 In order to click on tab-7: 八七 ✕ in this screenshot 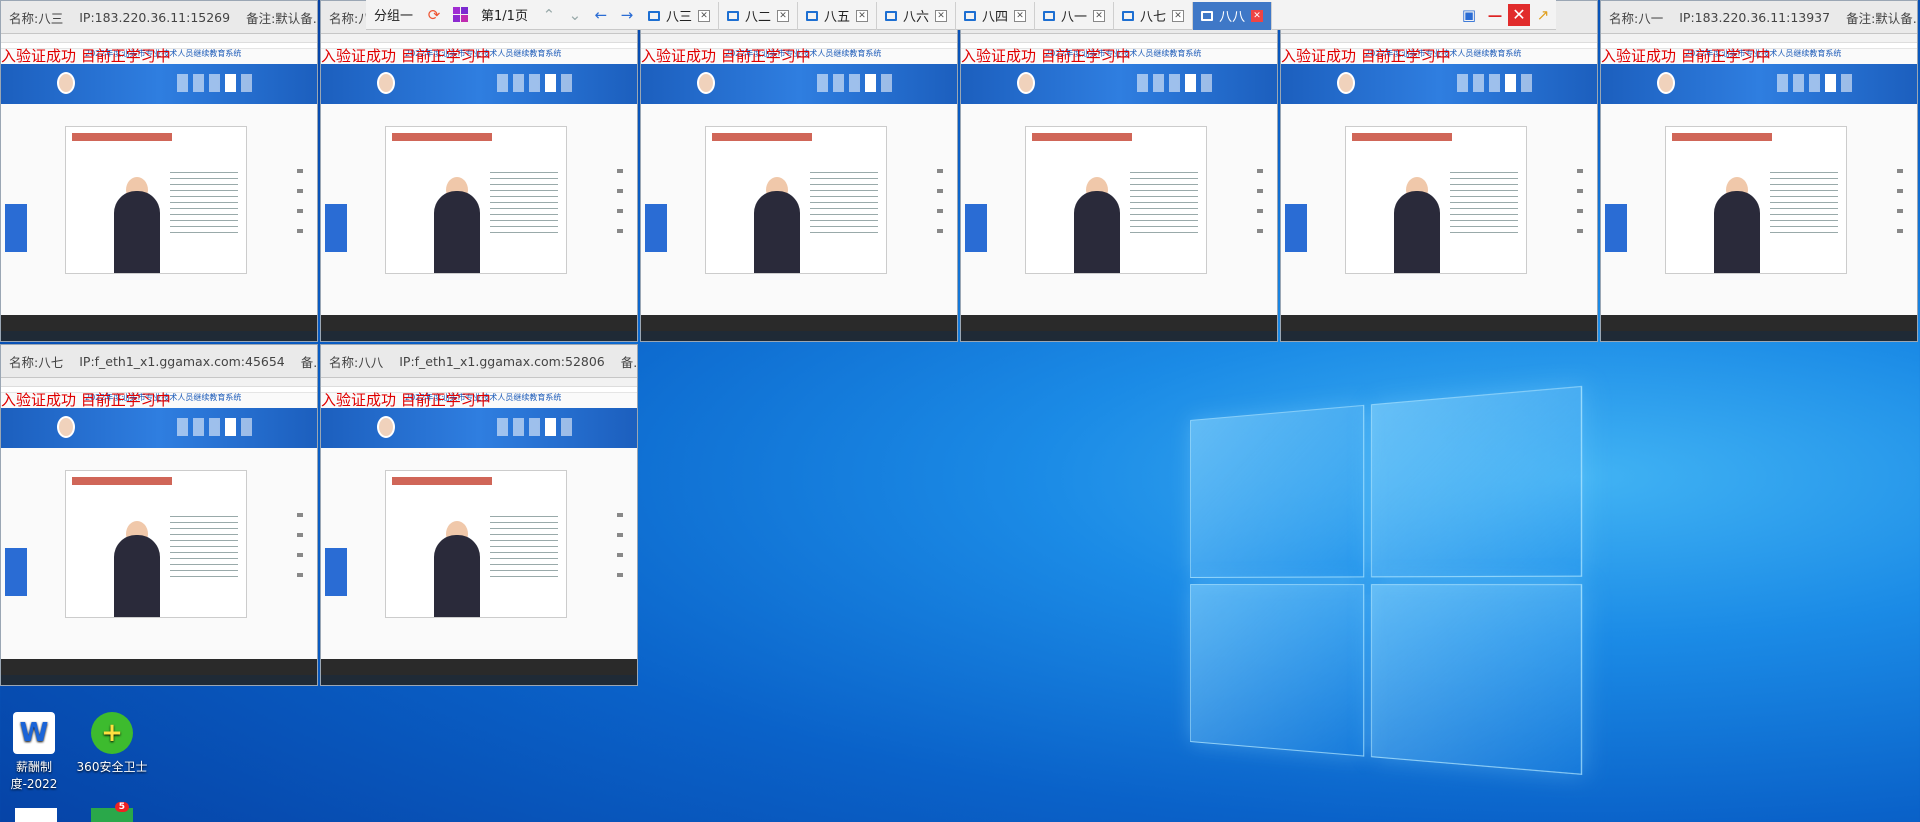, I will do `click(1154, 15)`.